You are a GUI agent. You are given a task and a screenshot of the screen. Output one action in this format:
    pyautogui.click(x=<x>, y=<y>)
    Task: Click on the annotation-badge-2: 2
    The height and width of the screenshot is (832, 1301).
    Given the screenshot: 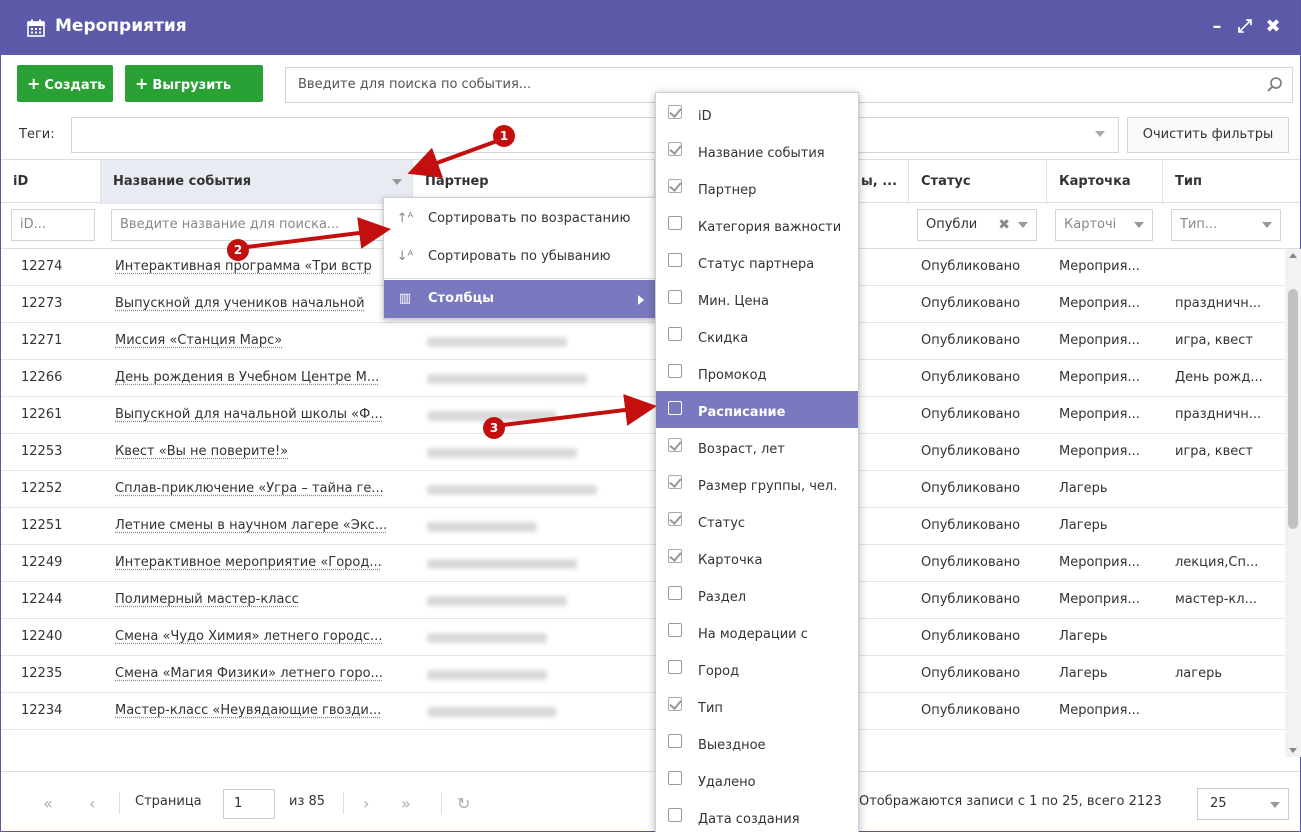 What is the action you would take?
    pyautogui.click(x=238, y=250)
    